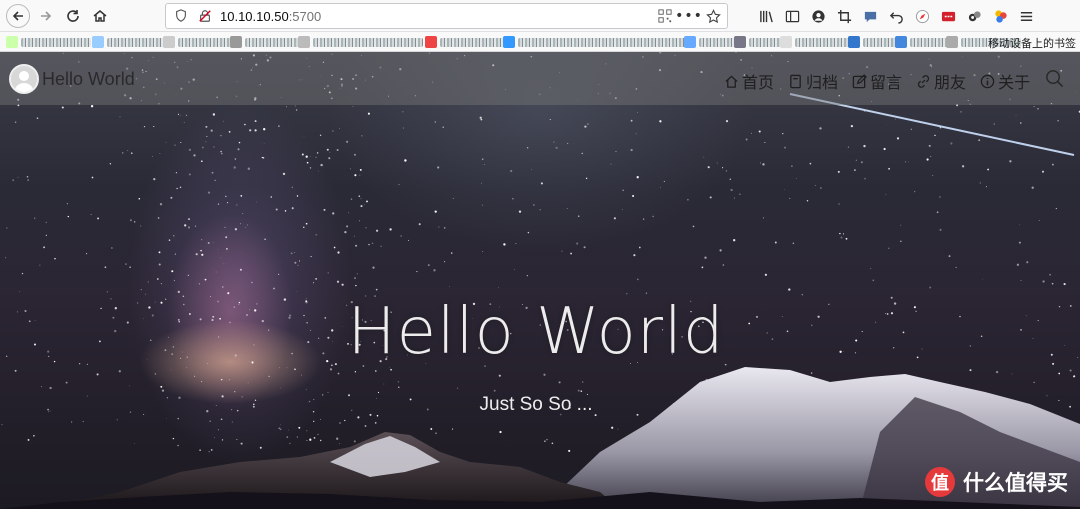 This screenshot has height=509, width=1080. What do you see at coordinates (18, 15) in the screenshot?
I see `back-button` at bounding box center [18, 15].